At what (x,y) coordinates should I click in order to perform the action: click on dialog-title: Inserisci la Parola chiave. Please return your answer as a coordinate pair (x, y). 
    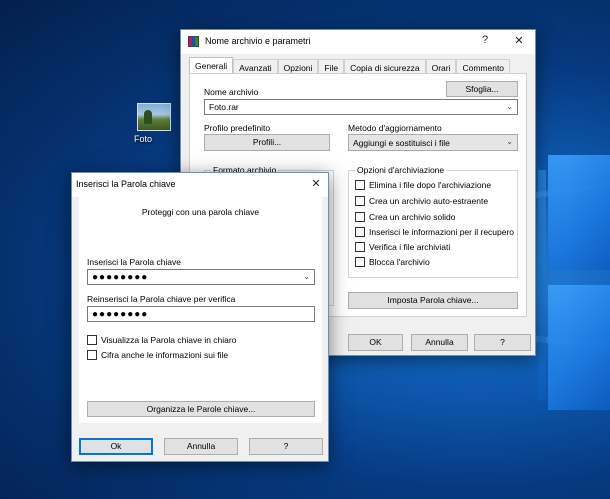
    Looking at the image, I should click on (126, 184).